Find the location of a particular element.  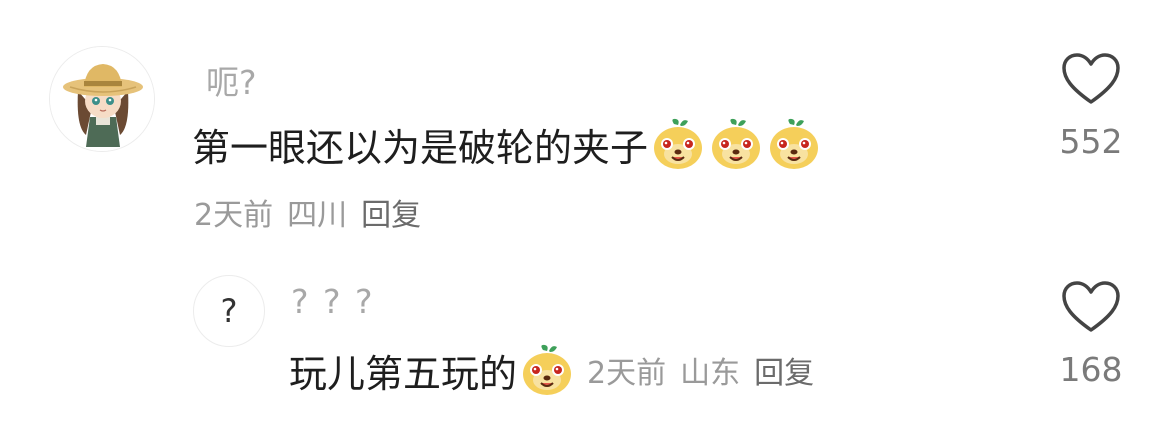

avatar: ? is located at coordinates (229, 311).